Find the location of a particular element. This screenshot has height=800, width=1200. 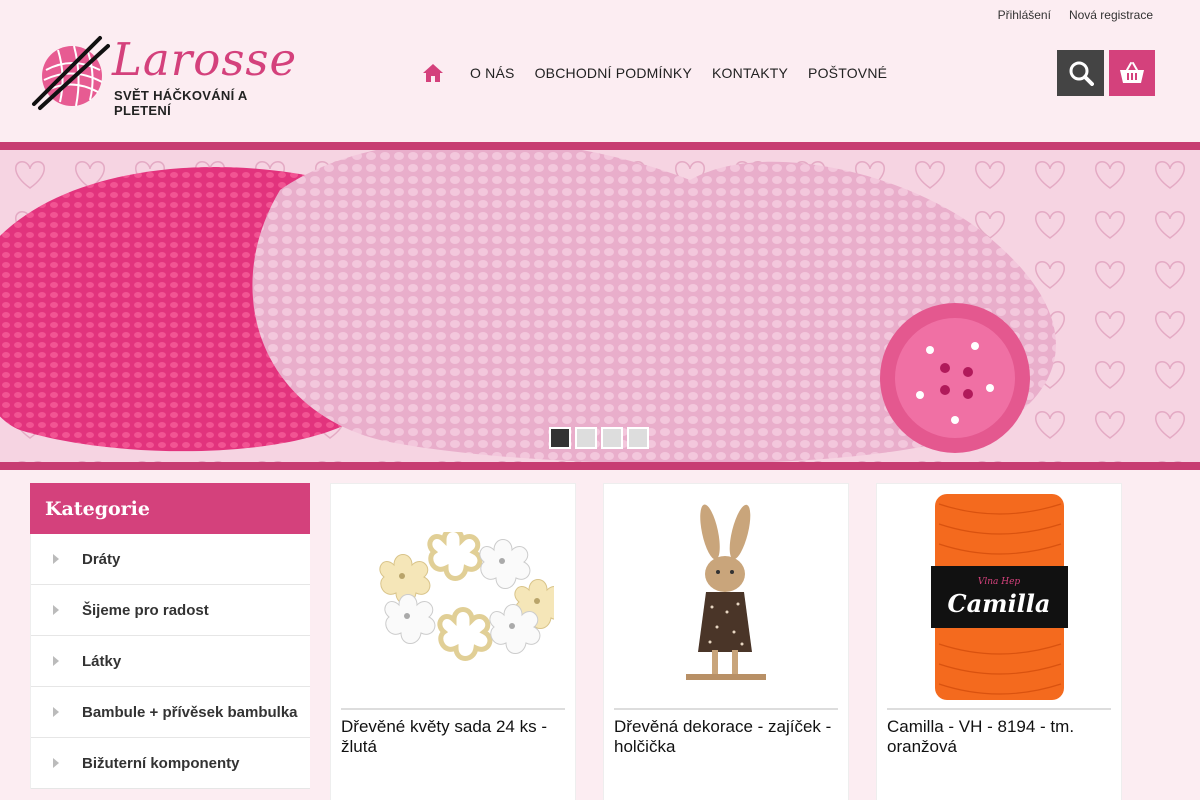

product-name: Dřevěná dekorace - zajíček - holčička is located at coordinates (726, 737).